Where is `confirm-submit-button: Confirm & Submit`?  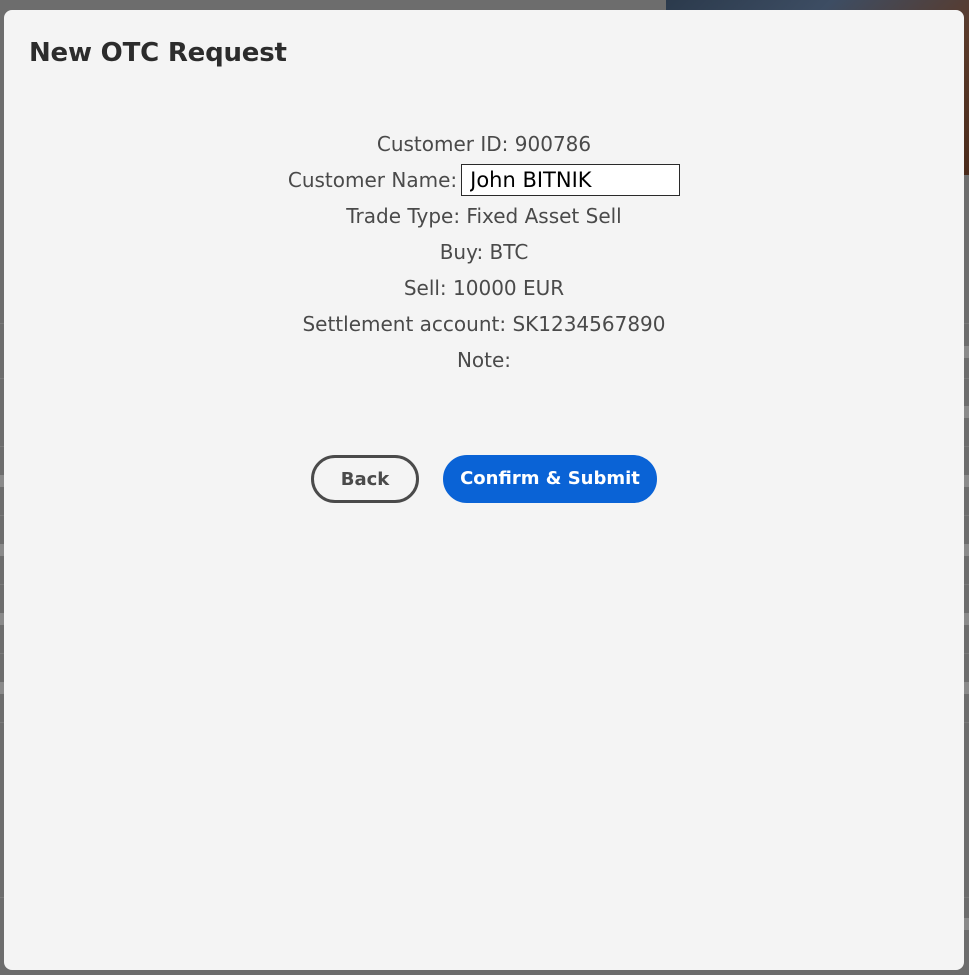
confirm-submit-button: Confirm & Submit is located at coordinates (550, 479).